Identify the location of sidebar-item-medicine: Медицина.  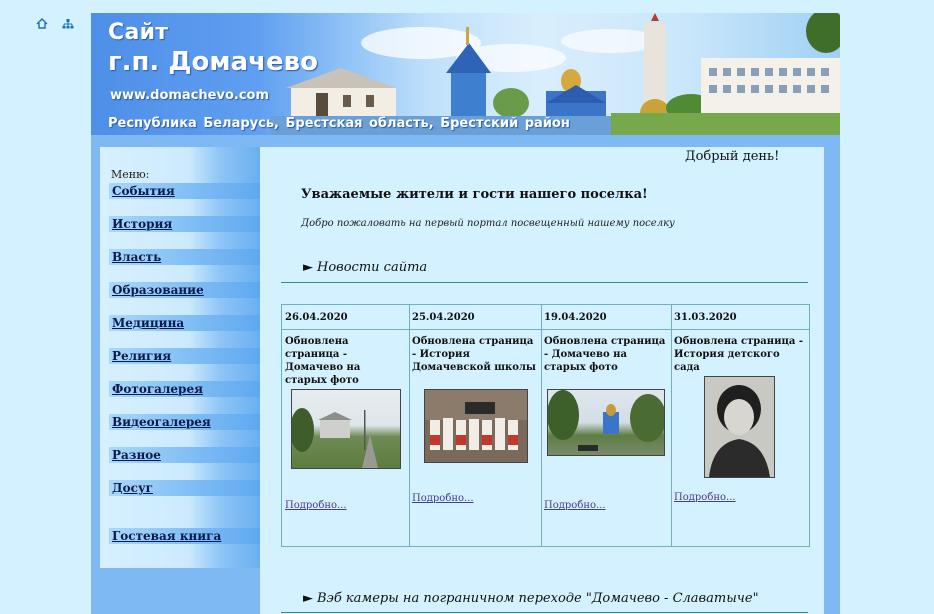
(184, 323).